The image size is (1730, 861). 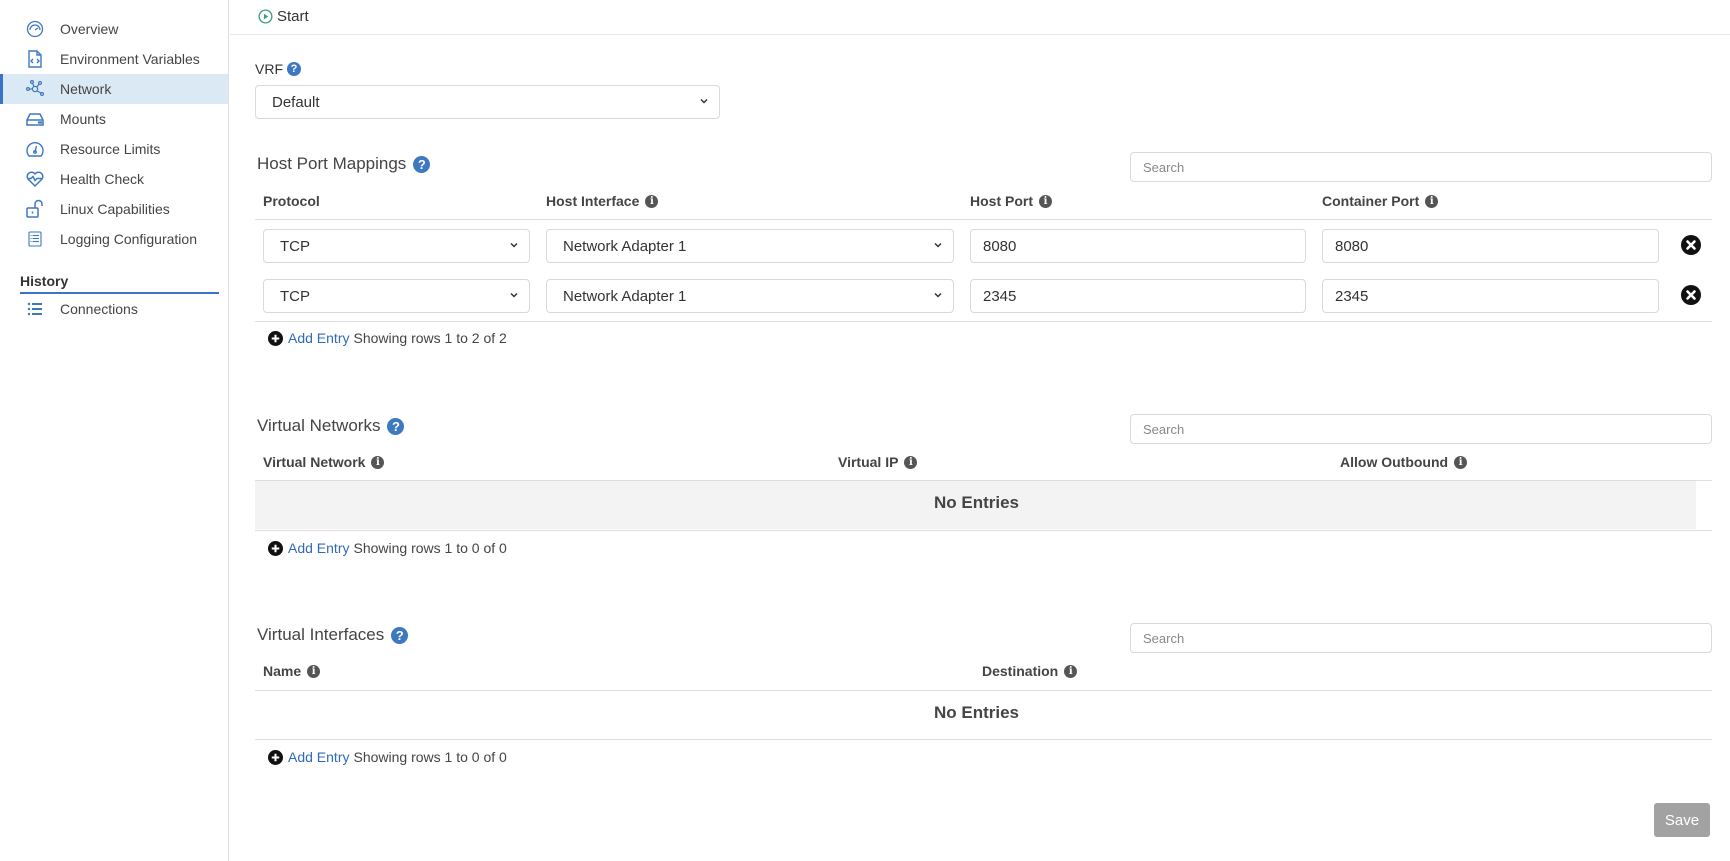 What do you see at coordinates (868, 462) in the screenshot?
I see `column-header-text: Virtual IP` at bounding box center [868, 462].